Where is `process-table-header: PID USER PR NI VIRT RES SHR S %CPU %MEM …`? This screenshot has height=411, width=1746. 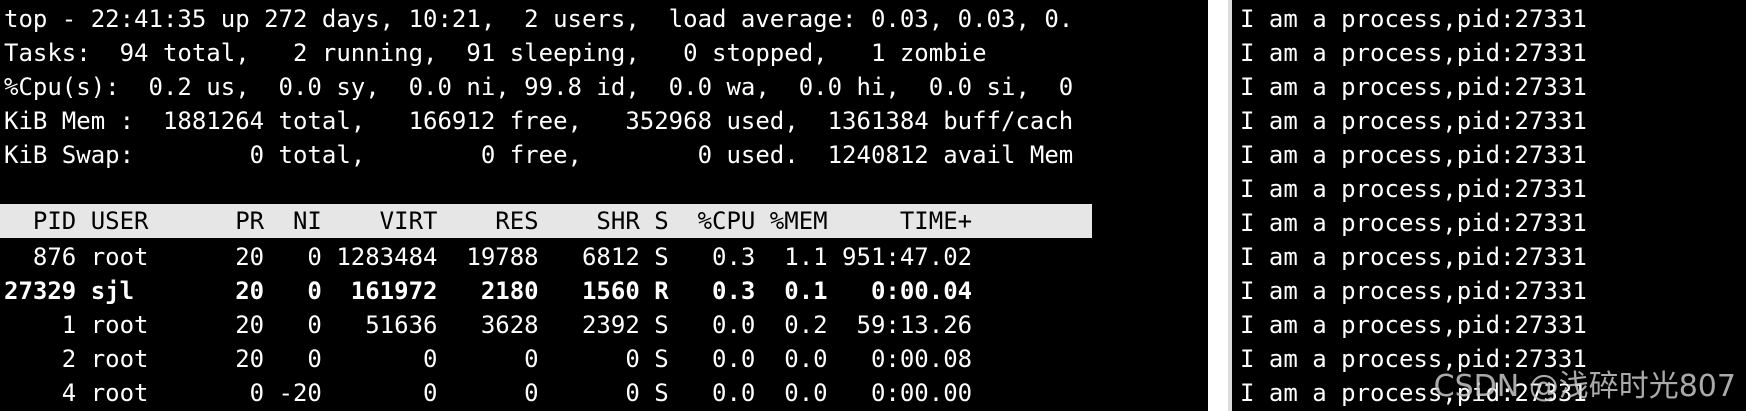
process-table-header: PID USER PR NI VIRT RES SHR S %CPU %MEM … is located at coordinates (546, 221).